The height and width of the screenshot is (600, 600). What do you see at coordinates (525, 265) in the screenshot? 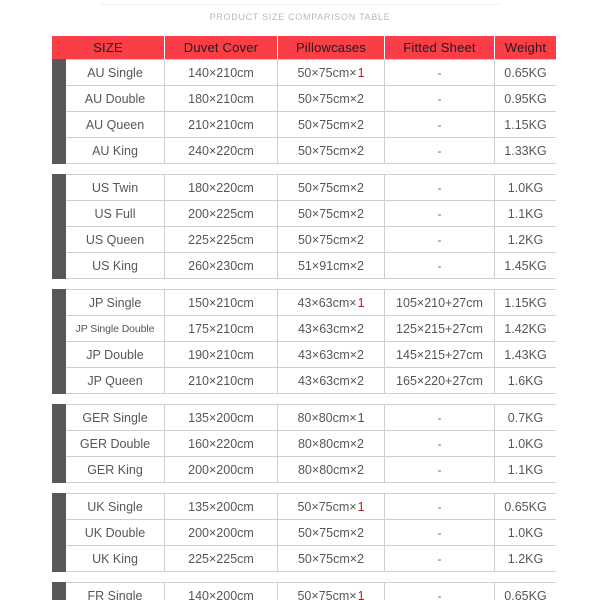
I see `cell-weight: 1.45KG` at bounding box center [525, 265].